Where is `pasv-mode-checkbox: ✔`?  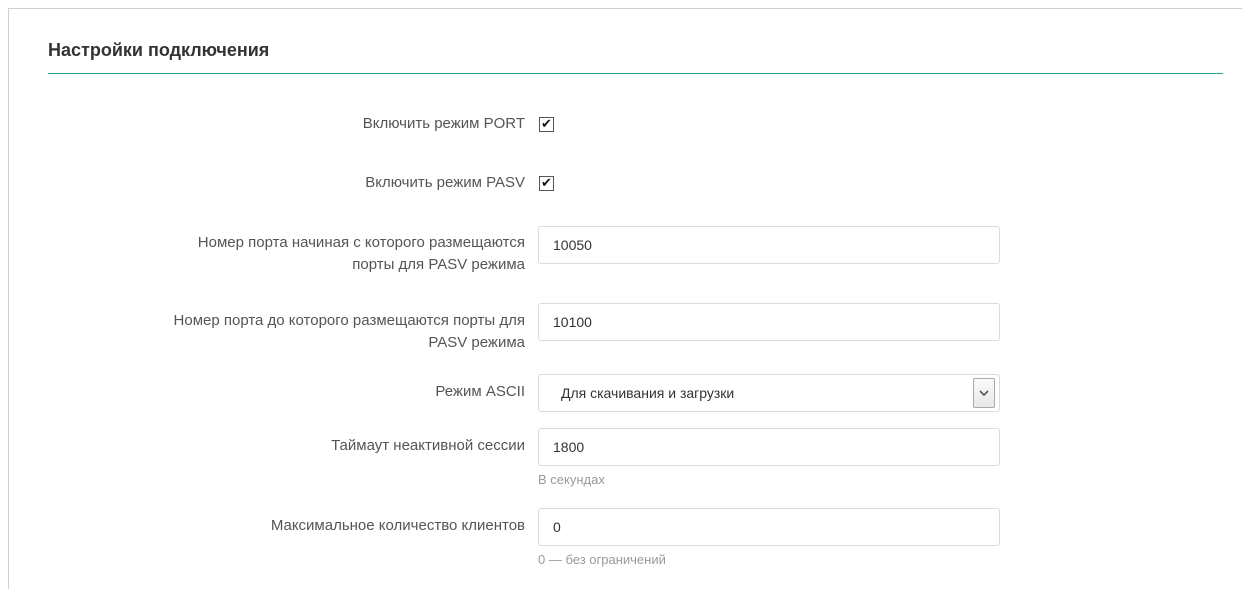 pasv-mode-checkbox: ✔ is located at coordinates (546, 183).